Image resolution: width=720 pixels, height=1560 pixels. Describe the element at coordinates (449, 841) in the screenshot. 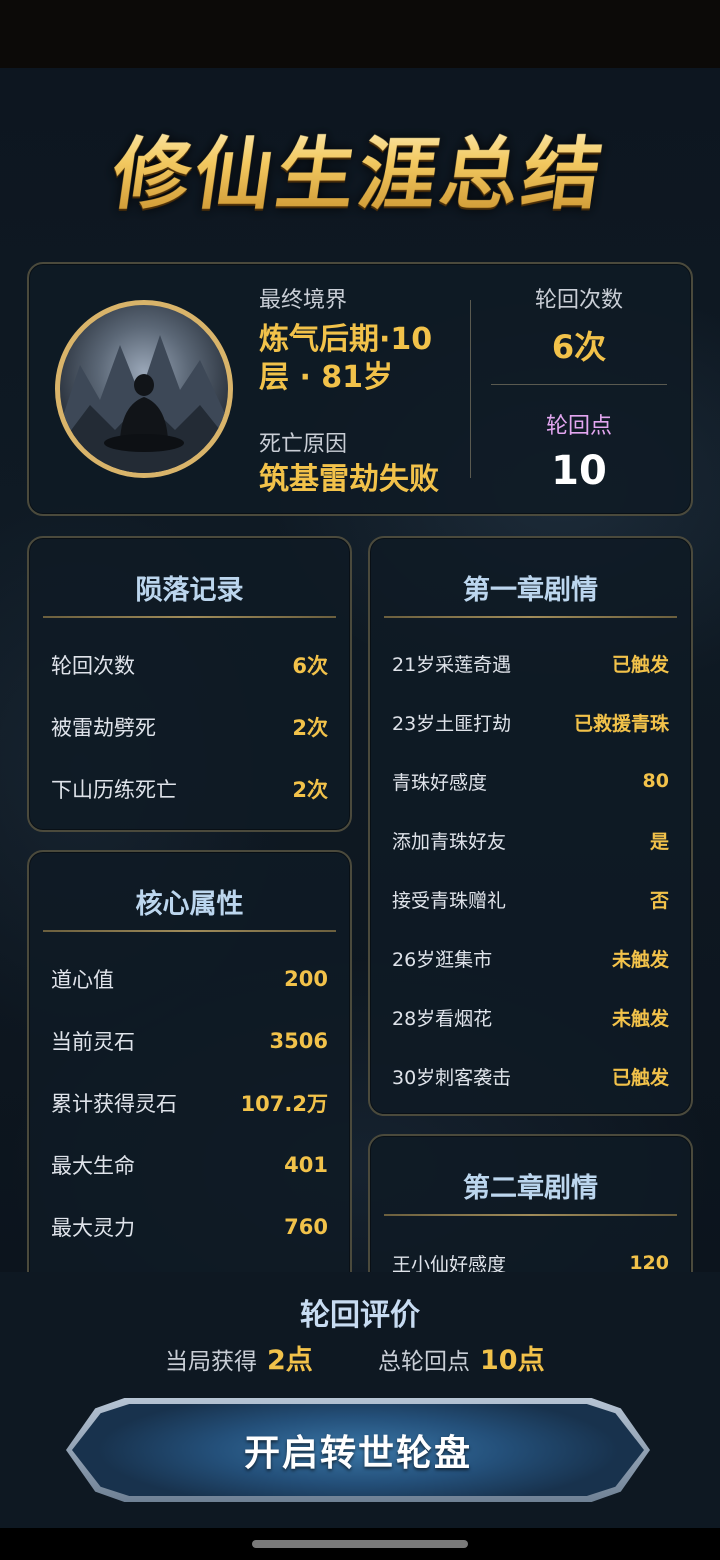

I see `row-label: 添加青珠好友` at that location.